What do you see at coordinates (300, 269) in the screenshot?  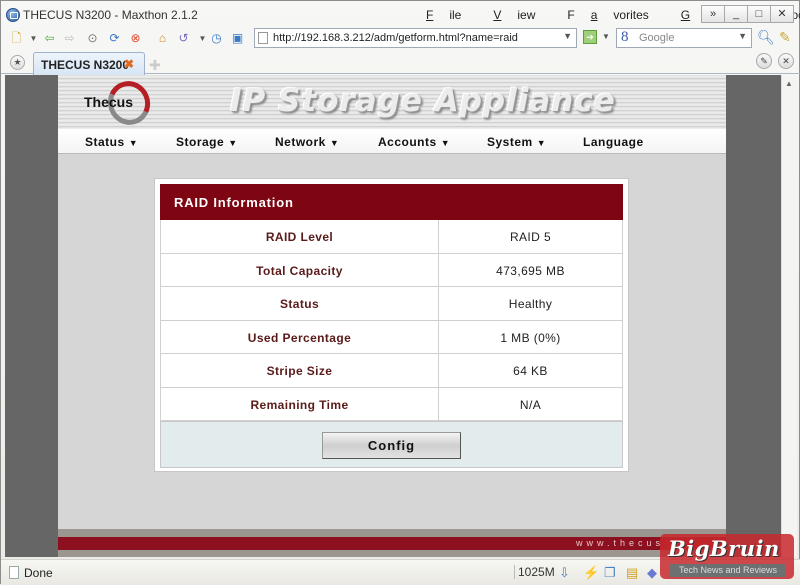 I see `row-label: Total Capacity` at bounding box center [300, 269].